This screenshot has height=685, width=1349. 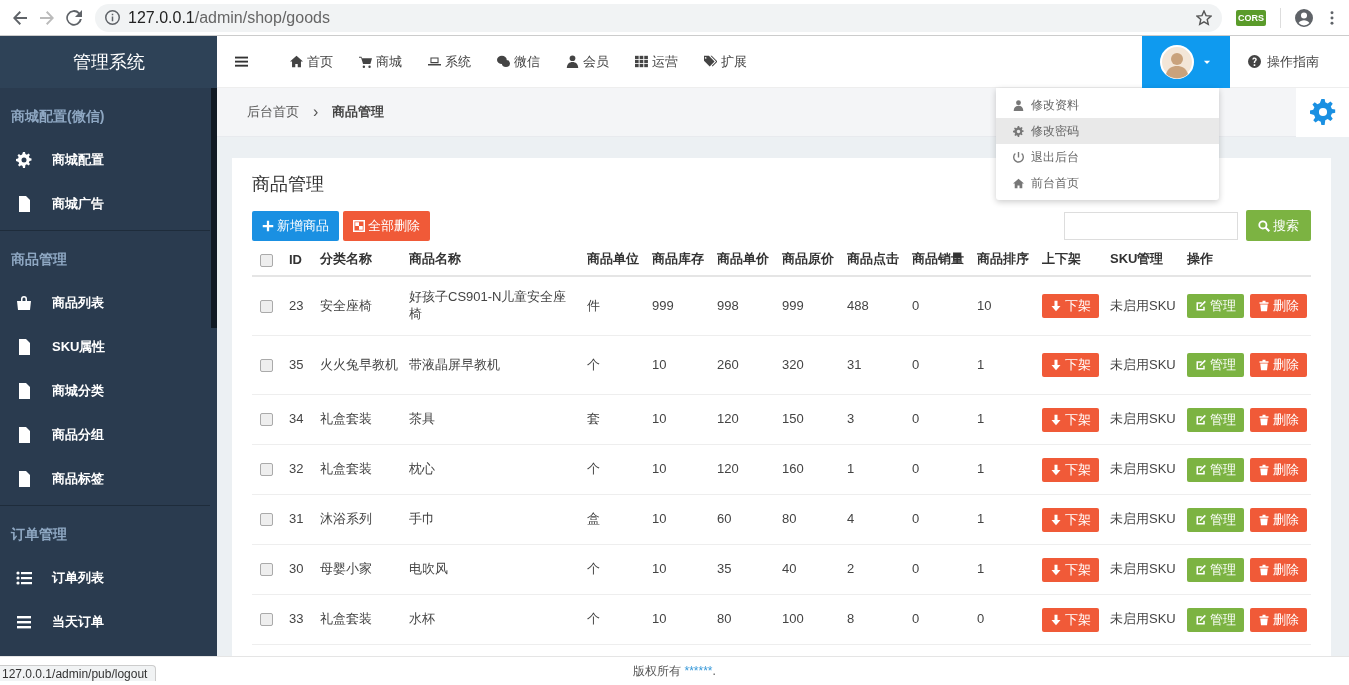 I want to click on select-all-checkbox, so click(x=266, y=260).